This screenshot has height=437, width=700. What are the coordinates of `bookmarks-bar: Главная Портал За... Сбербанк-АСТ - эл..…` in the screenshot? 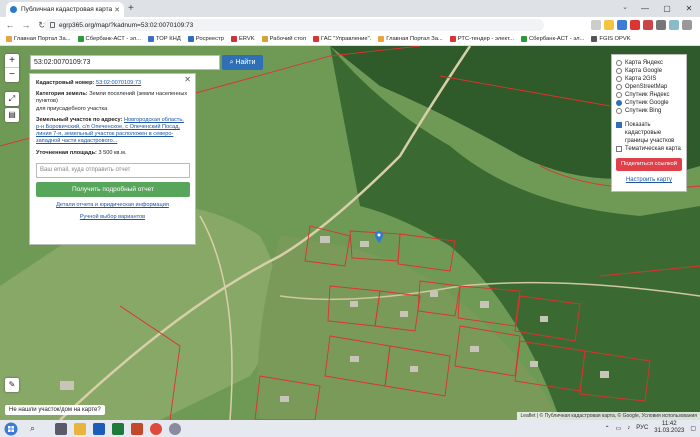 It's located at (350, 39).